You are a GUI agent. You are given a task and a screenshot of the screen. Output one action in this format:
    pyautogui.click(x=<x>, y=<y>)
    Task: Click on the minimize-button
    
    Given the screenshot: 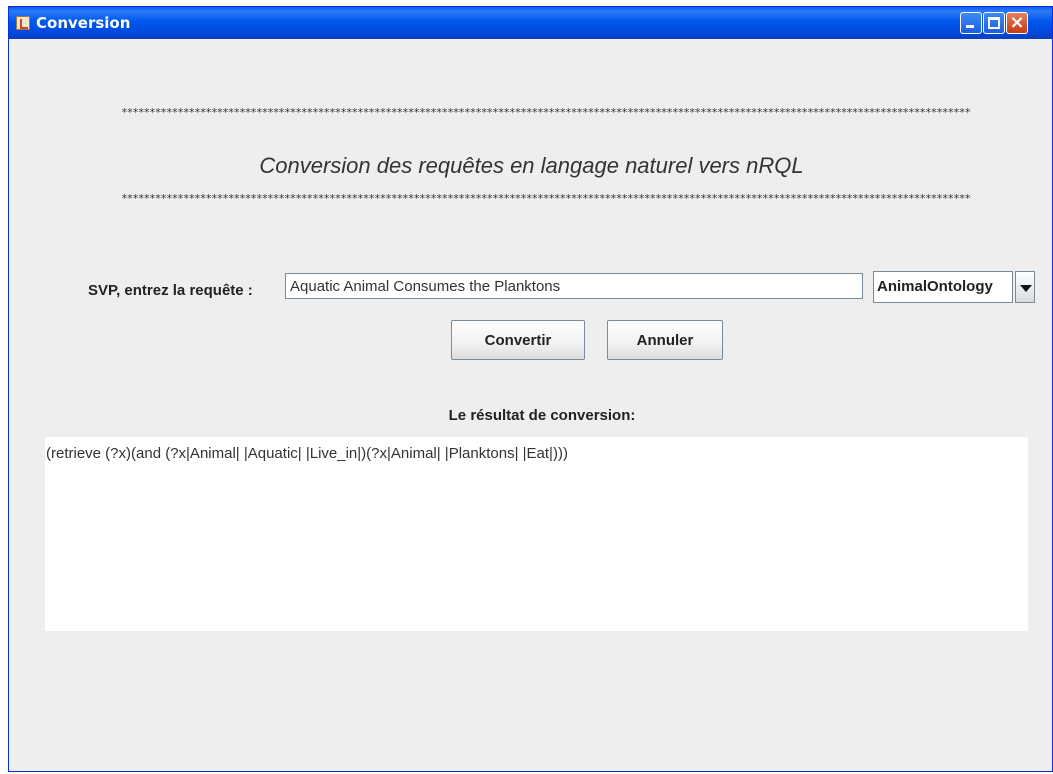 What is the action you would take?
    pyautogui.click(x=971, y=23)
    